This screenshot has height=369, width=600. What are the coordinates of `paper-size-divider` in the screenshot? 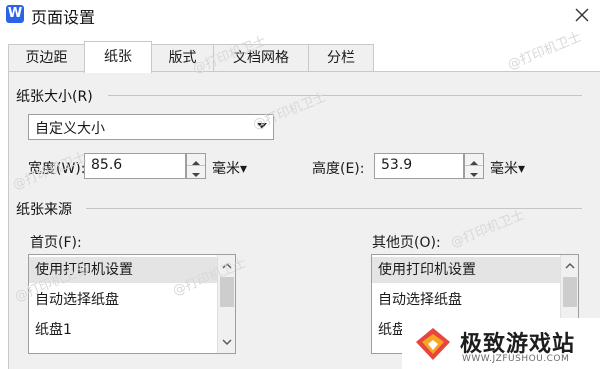 It's located at (345, 95).